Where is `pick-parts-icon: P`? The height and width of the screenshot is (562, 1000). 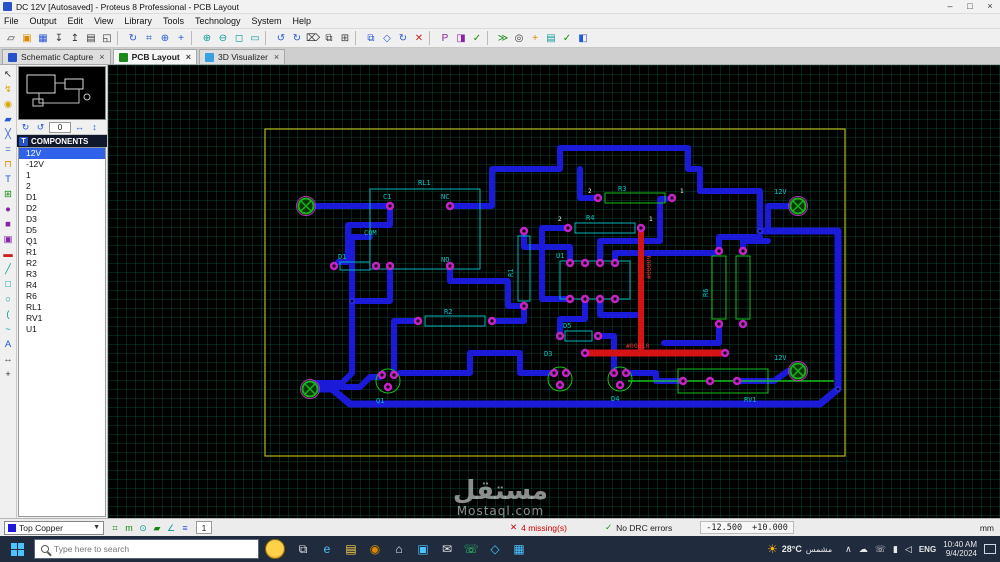
pick-parts-icon: P is located at coordinates (445, 38).